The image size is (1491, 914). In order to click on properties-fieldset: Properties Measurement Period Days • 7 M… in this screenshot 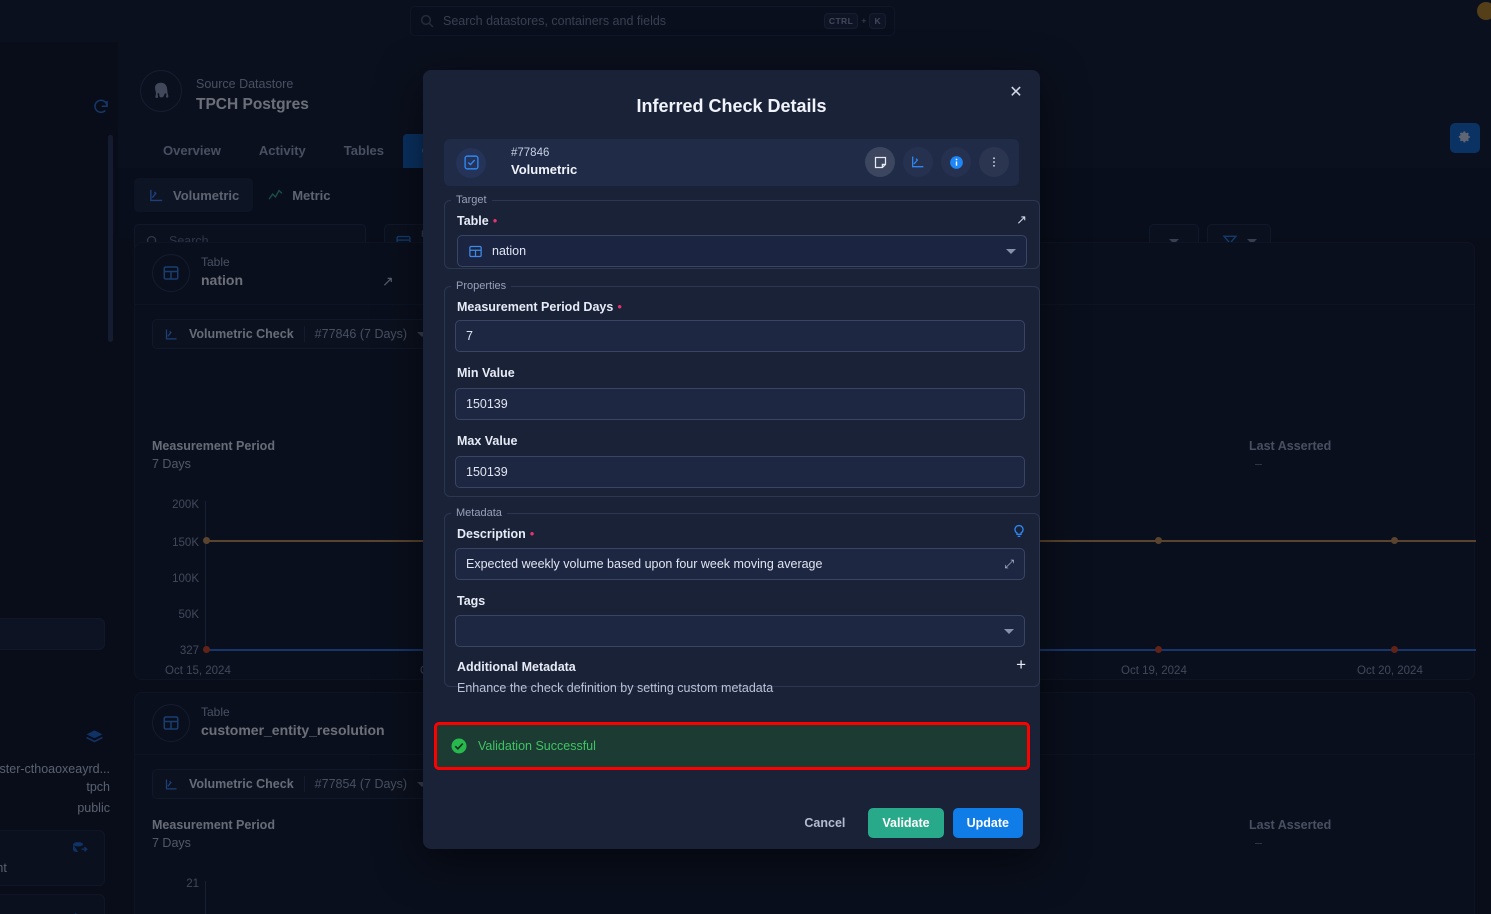, I will do `click(742, 388)`.